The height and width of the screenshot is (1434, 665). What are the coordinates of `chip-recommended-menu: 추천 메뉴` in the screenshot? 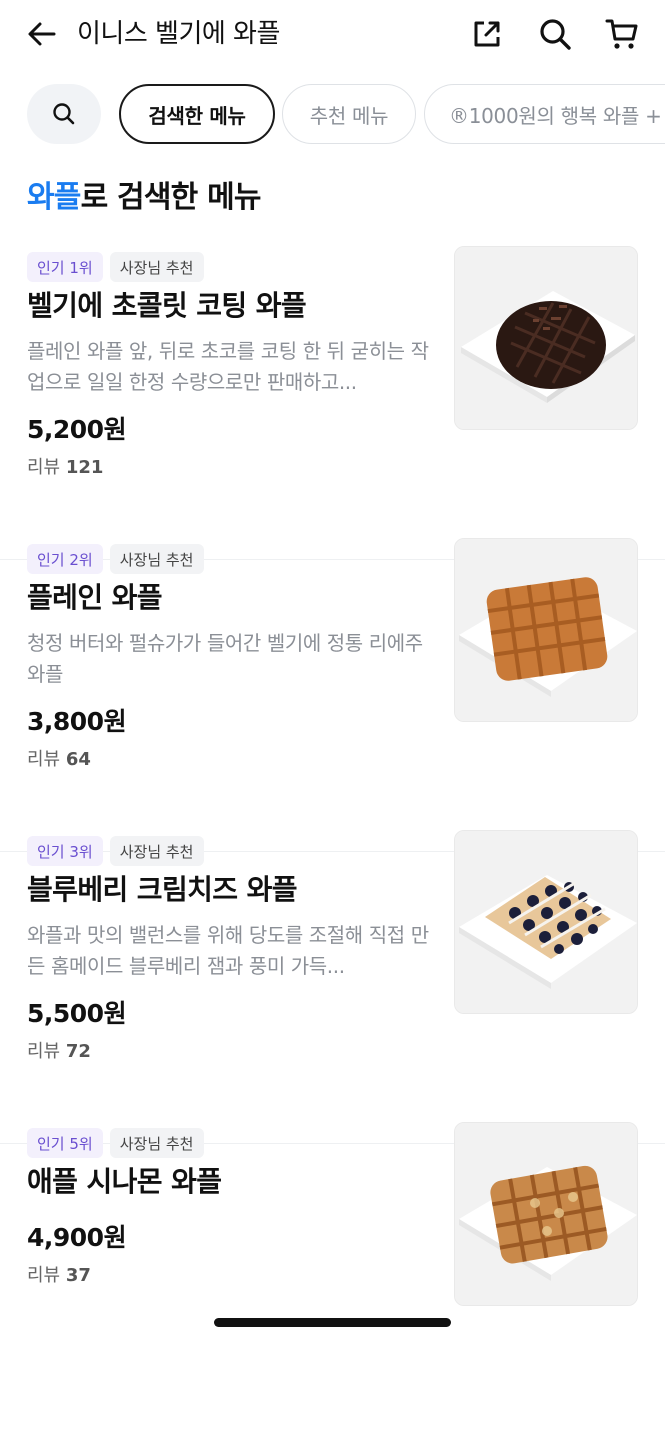 It's located at (349, 114).